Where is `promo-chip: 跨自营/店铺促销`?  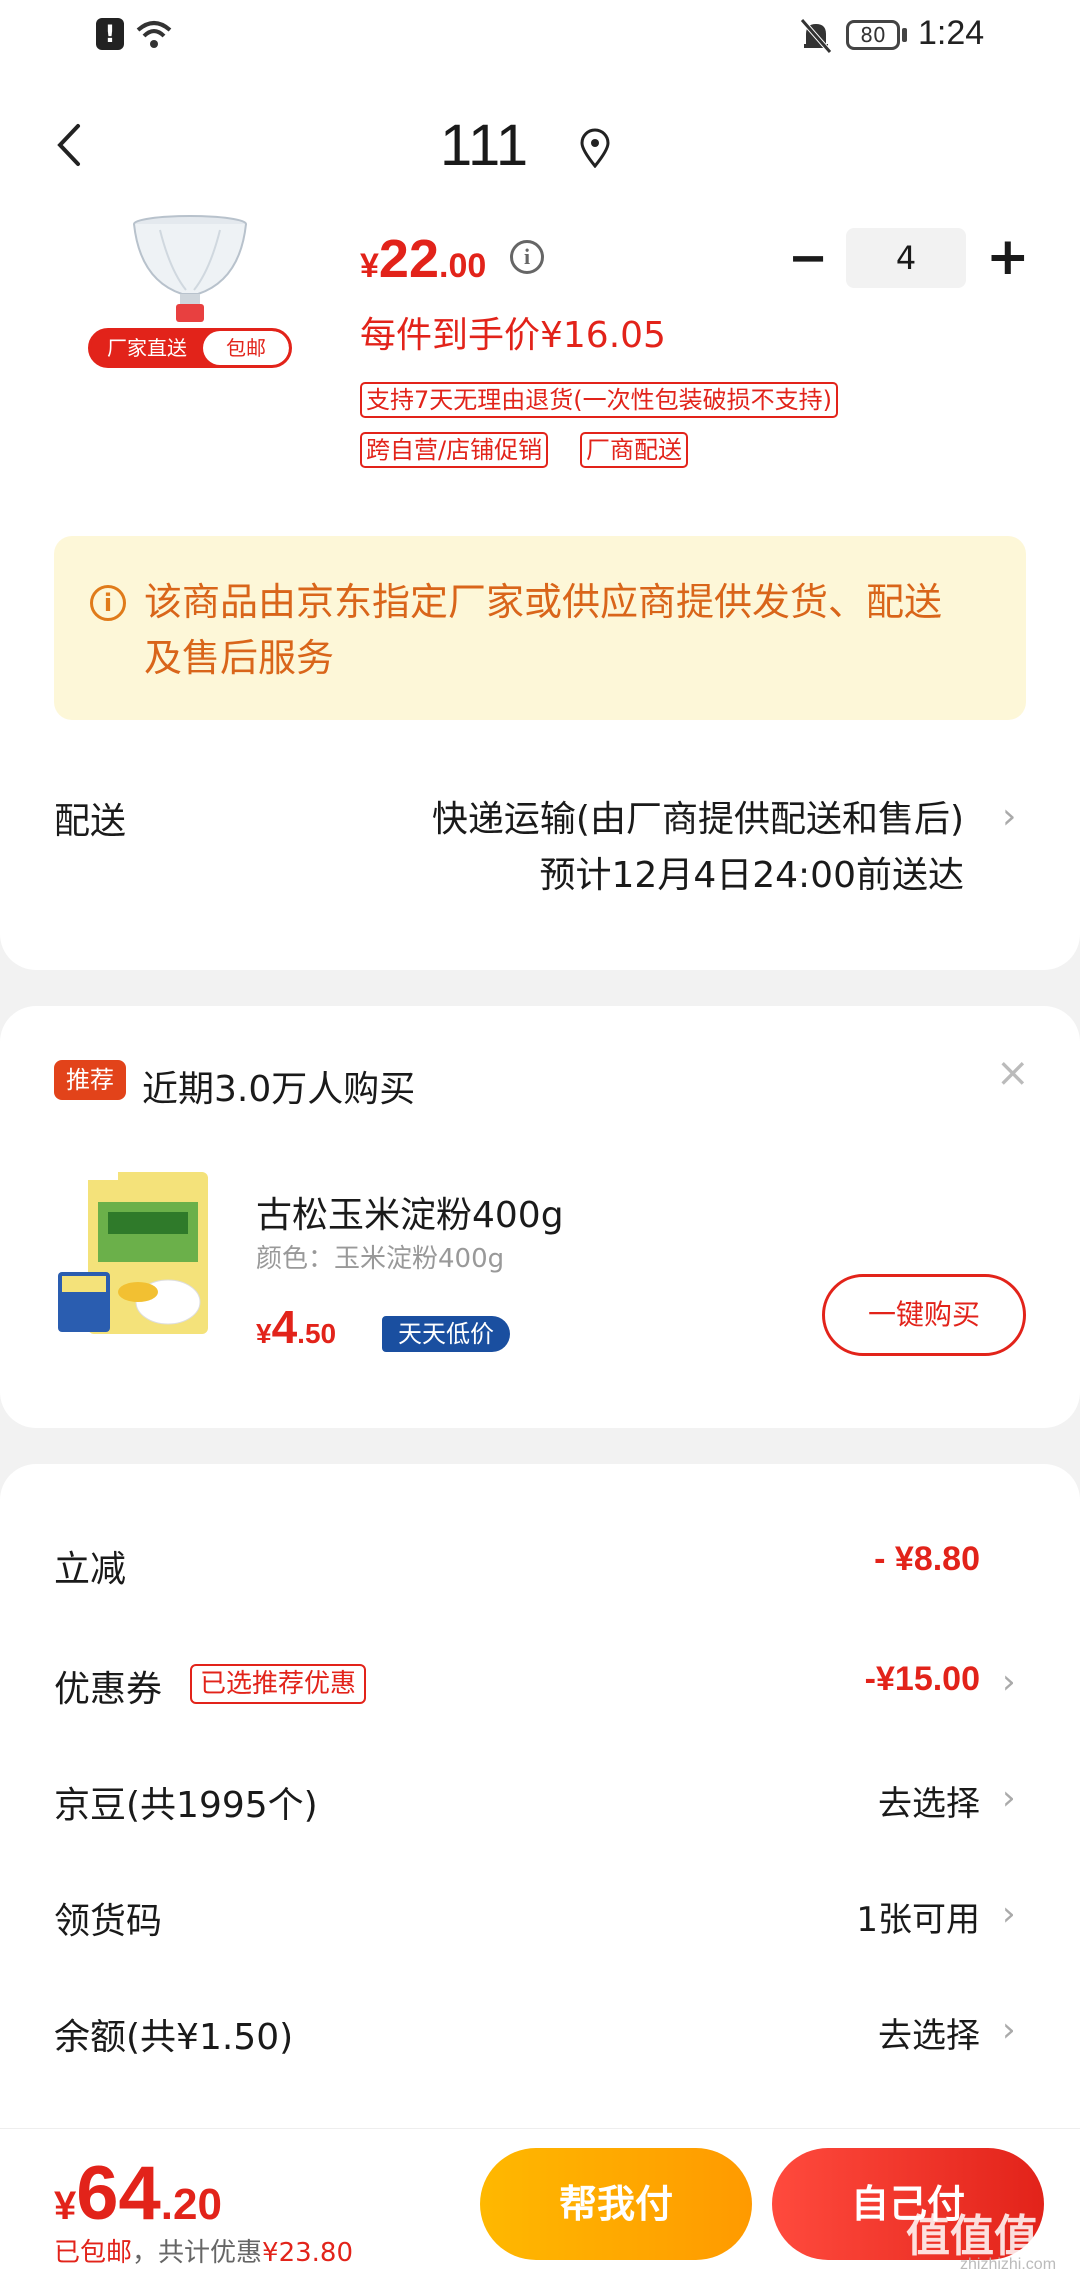 promo-chip: 跨自营/店铺促销 is located at coordinates (454, 450).